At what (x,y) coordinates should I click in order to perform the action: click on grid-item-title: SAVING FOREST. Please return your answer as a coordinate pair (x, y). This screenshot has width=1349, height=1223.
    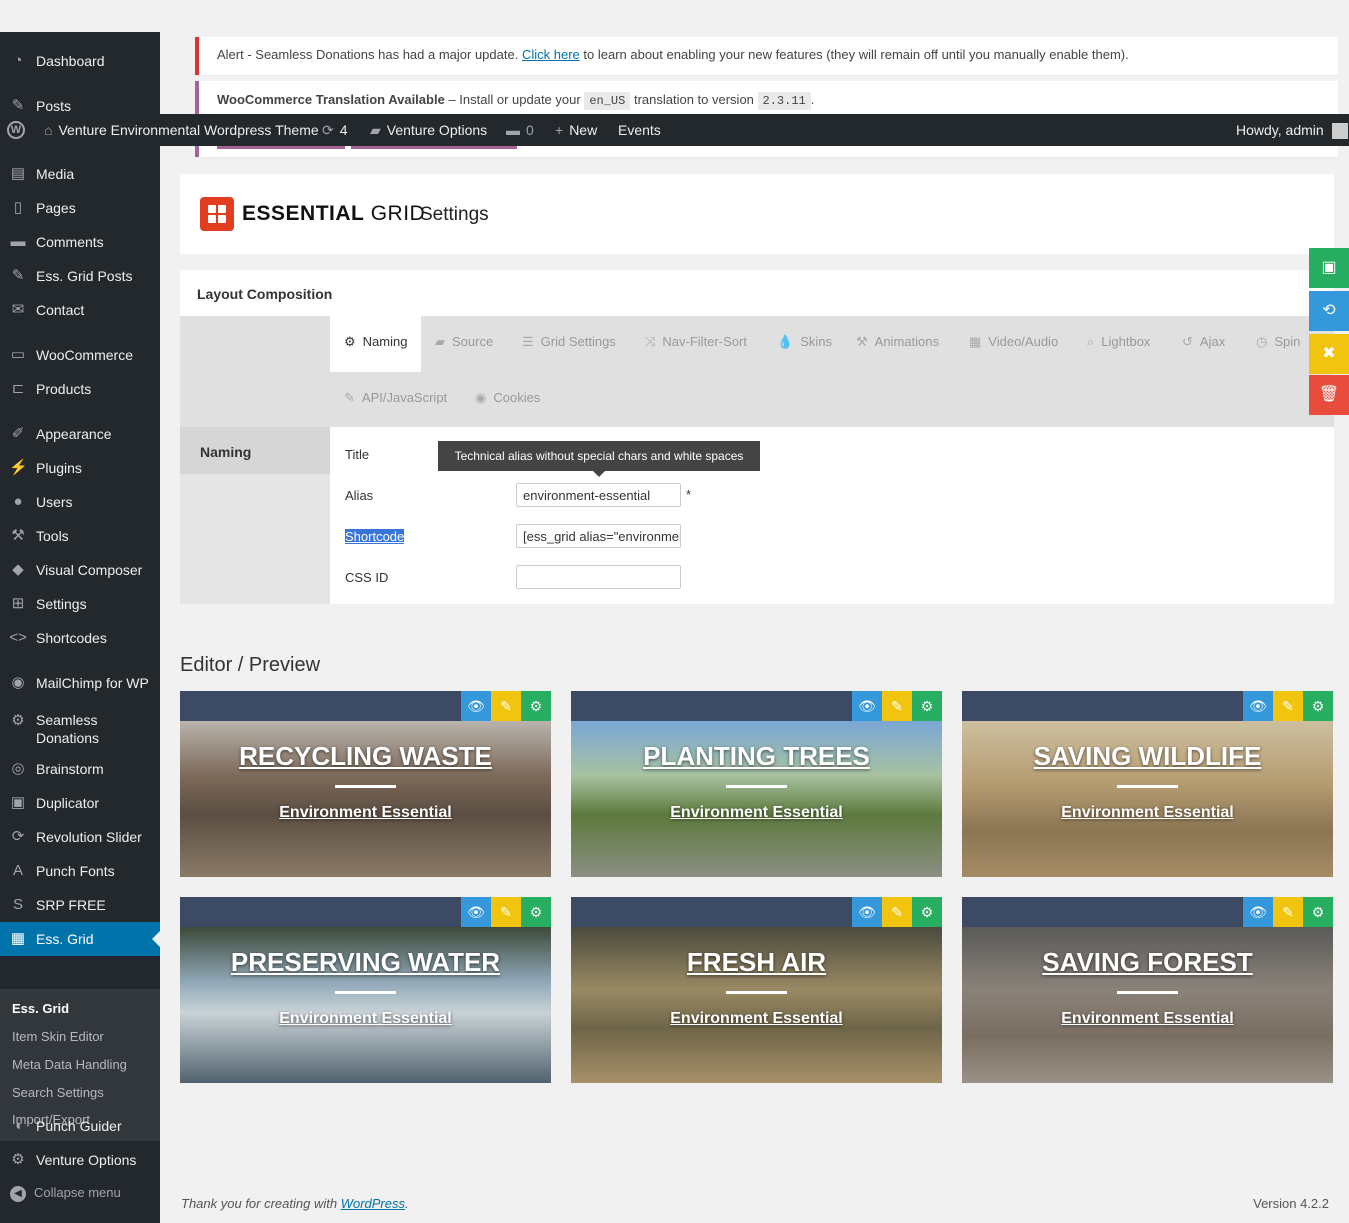
    Looking at the image, I should click on (1147, 962).